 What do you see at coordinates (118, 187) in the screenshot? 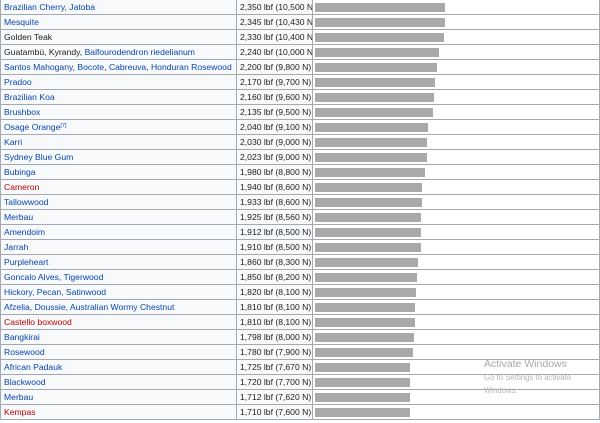
I see `wood-name-cell: Cameron` at bounding box center [118, 187].